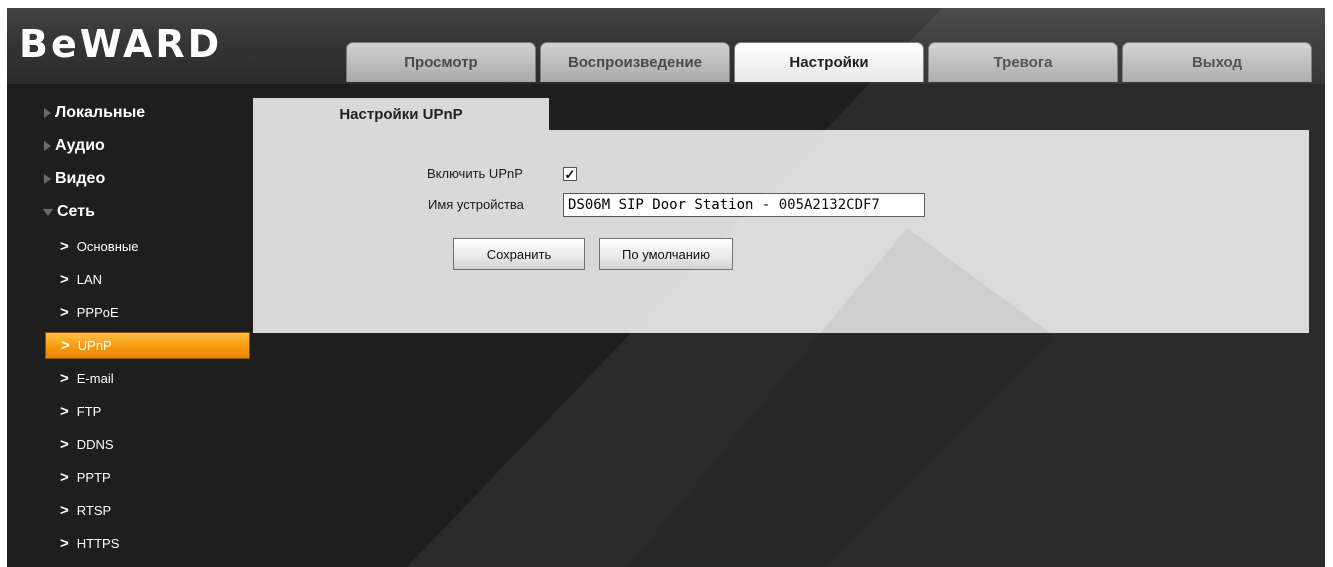 The width and height of the screenshot is (1333, 567). What do you see at coordinates (147, 543) in the screenshot?
I see `sidebar-subitem-https: > HTTPS` at bounding box center [147, 543].